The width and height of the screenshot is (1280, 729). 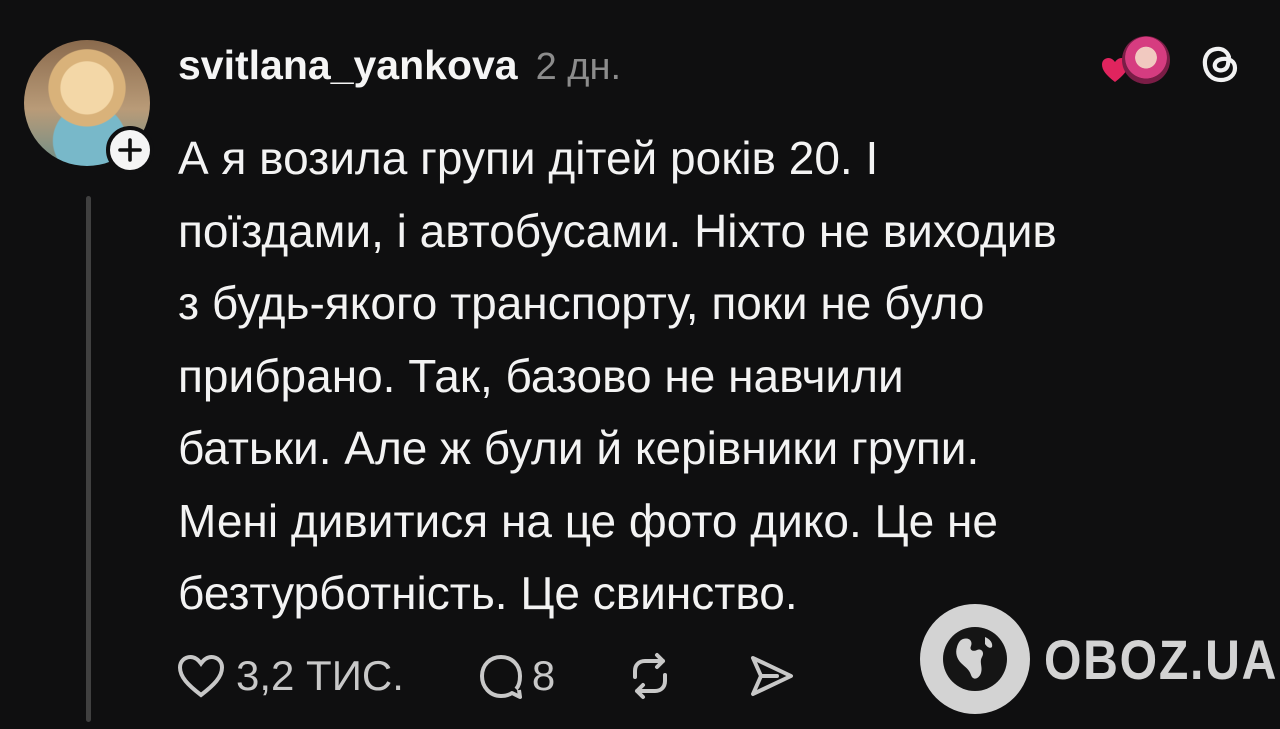 I want to click on thread-line, so click(x=88, y=459).